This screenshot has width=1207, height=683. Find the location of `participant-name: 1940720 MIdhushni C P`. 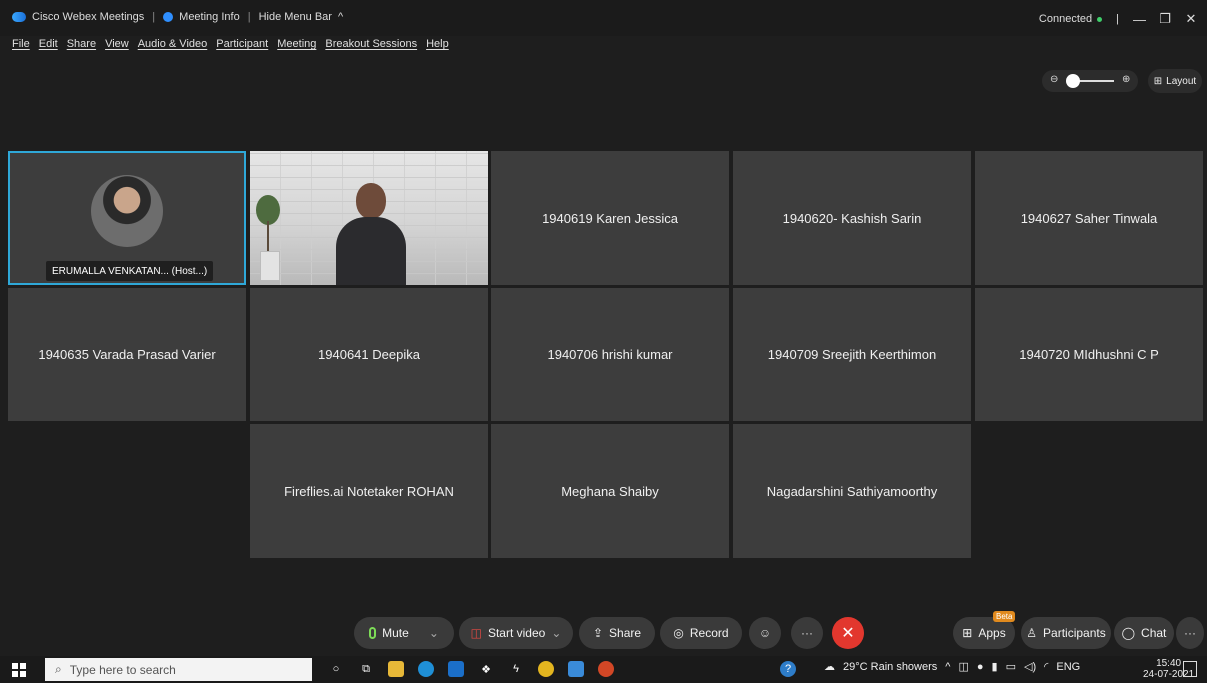

participant-name: 1940720 MIdhushni C P is located at coordinates (1089, 354).